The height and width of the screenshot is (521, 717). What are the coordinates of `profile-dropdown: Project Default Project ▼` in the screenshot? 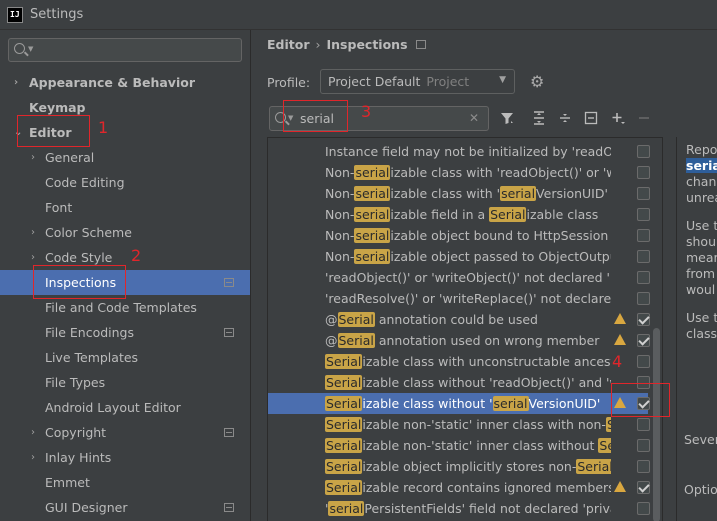 It's located at (417, 81).